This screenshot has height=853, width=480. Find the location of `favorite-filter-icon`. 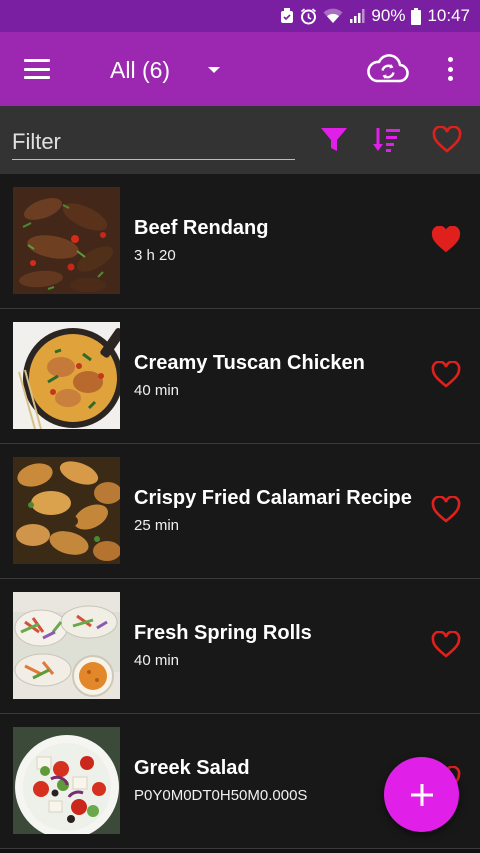

favorite-filter-icon is located at coordinates (447, 140).